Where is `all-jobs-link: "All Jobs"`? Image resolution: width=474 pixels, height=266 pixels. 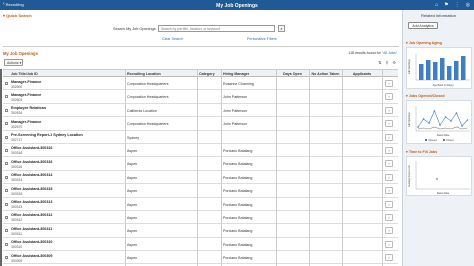
all-jobs-link: "All Jobs" is located at coordinates (389, 53).